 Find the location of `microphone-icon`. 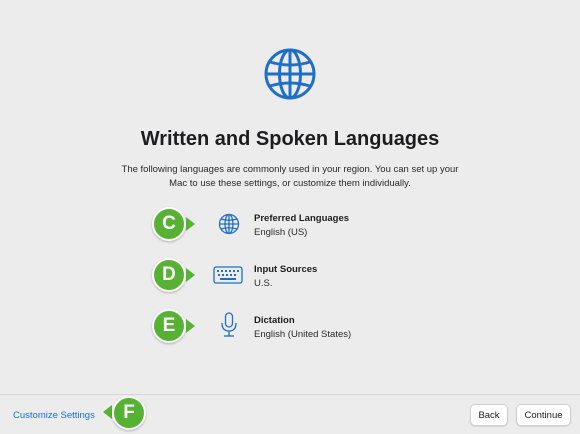

microphone-icon is located at coordinates (229, 324).